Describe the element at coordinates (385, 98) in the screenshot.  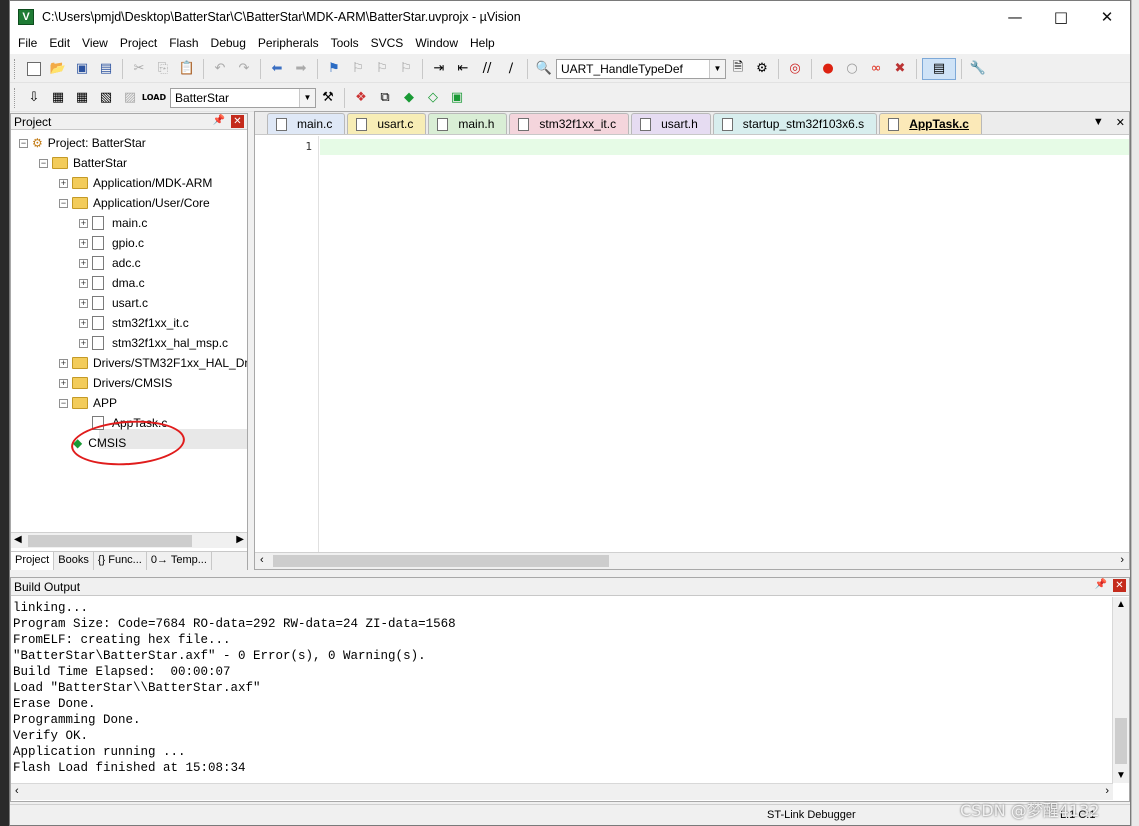
I see `manage-multi-project-icon: ⧉` at that location.